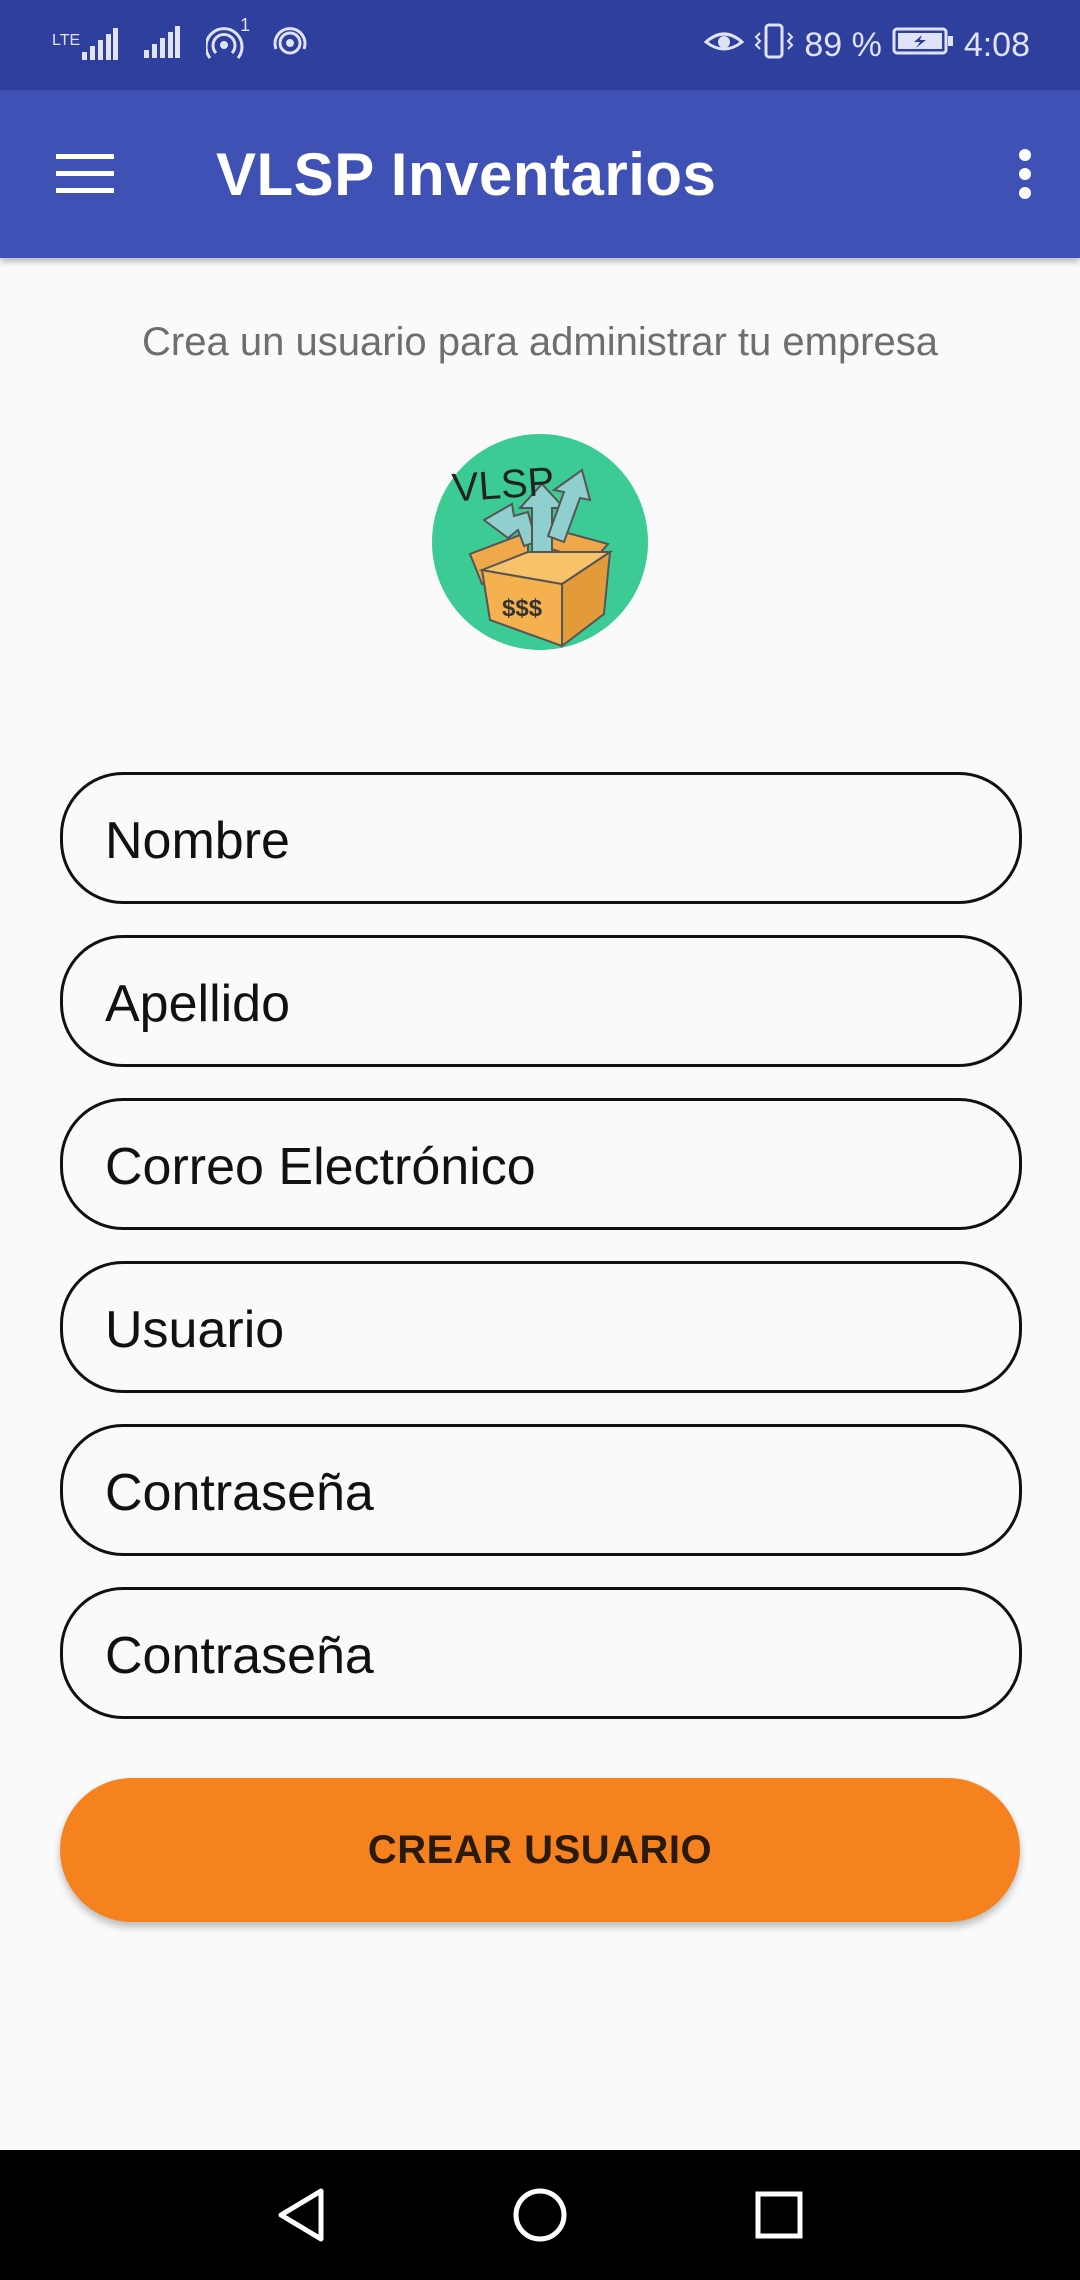 The height and width of the screenshot is (2280, 1080). Describe the element at coordinates (540, 542) in the screenshot. I see `app-logo: VLSP $$$` at that location.